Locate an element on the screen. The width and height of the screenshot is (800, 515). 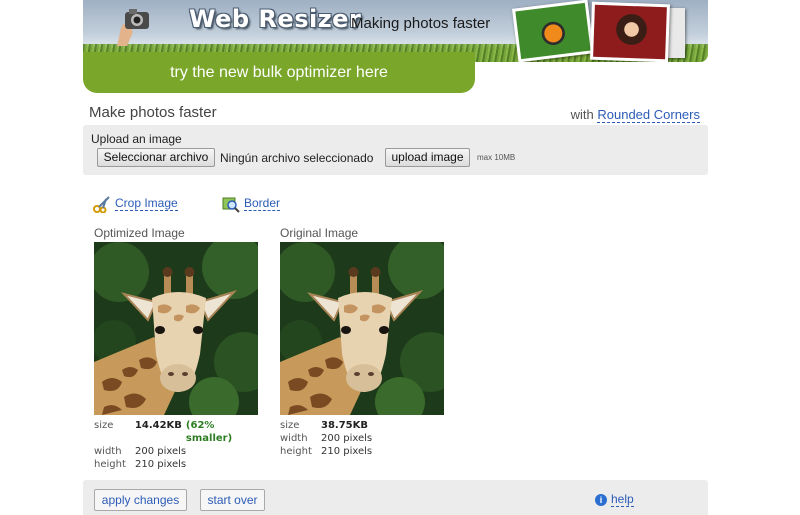
info-icon: i is located at coordinates (601, 499).